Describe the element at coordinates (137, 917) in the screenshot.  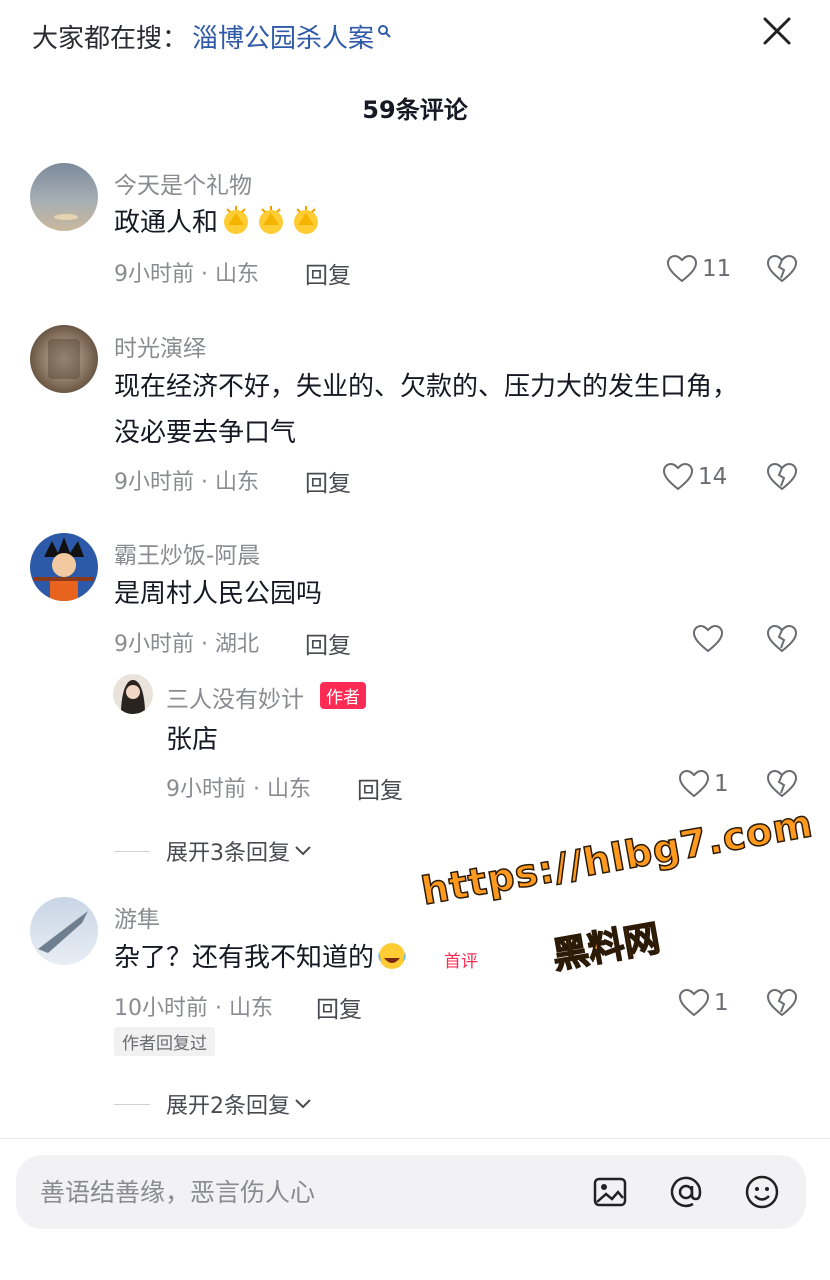
I see `comment-author: 游隼` at that location.